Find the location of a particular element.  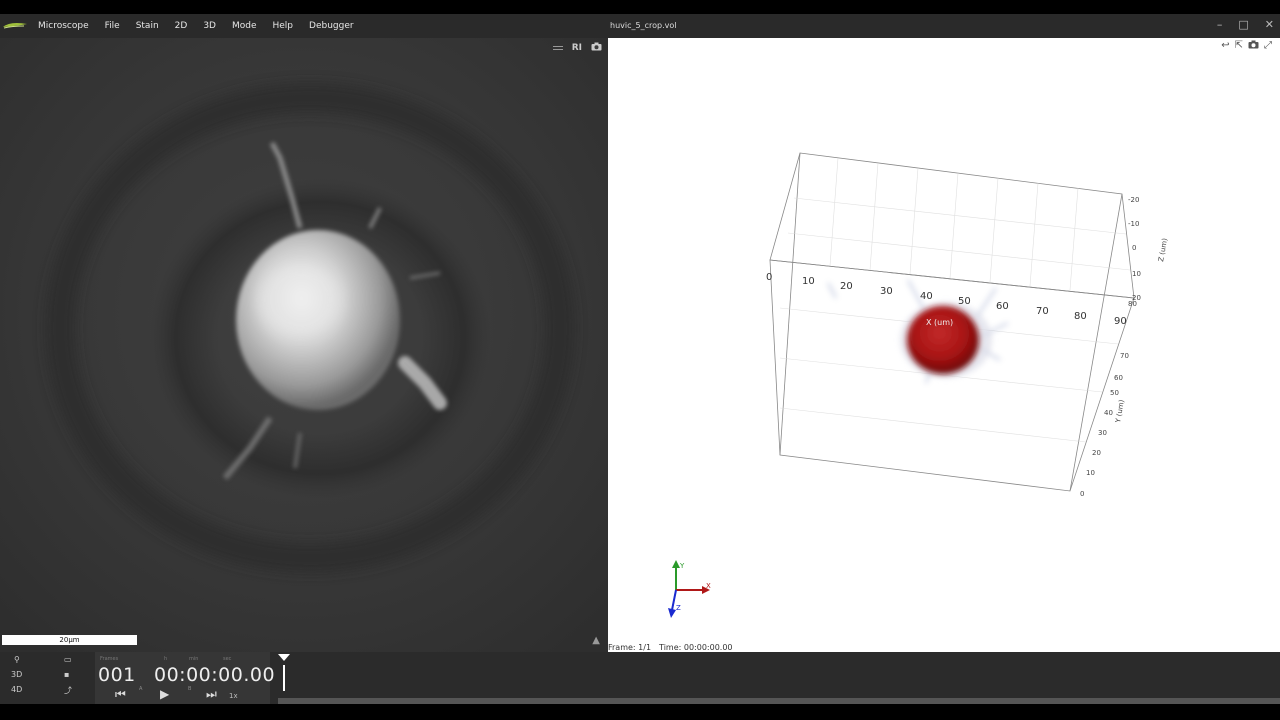

z-tick: -10 is located at coordinates (1133, 224).